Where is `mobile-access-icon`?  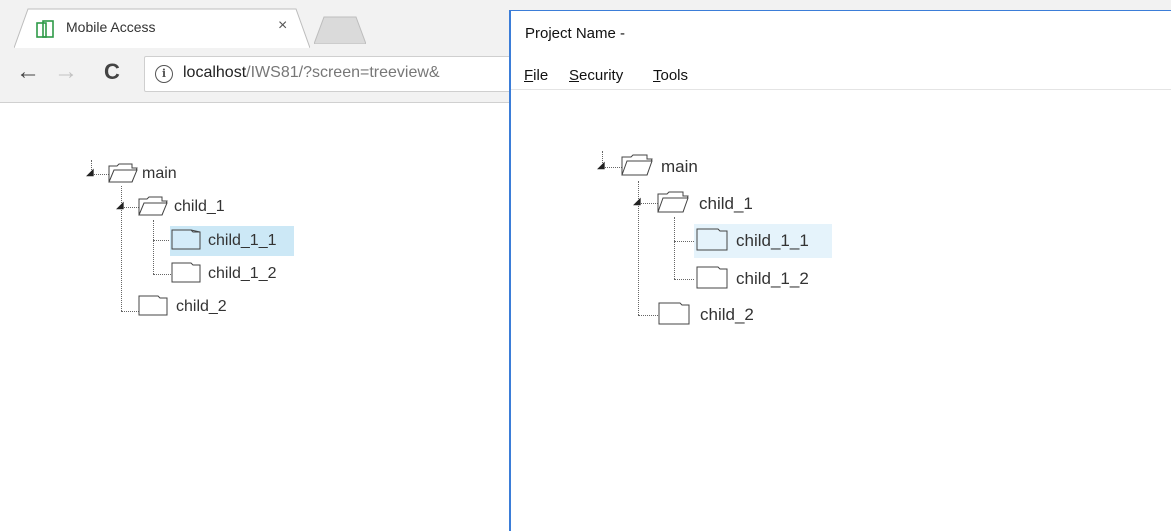 mobile-access-icon is located at coordinates (45, 29).